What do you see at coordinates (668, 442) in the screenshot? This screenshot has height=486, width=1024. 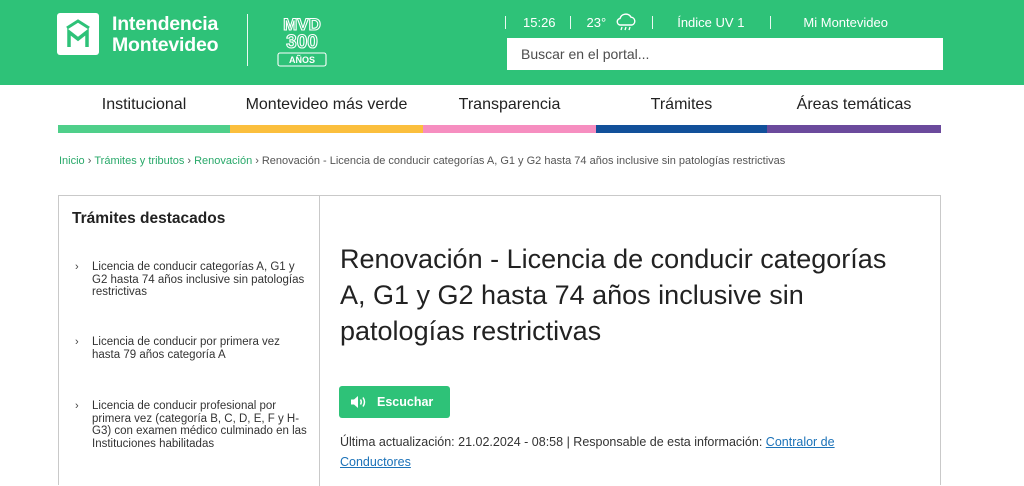 I see `responsible-label: Responsable de esta información:` at bounding box center [668, 442].